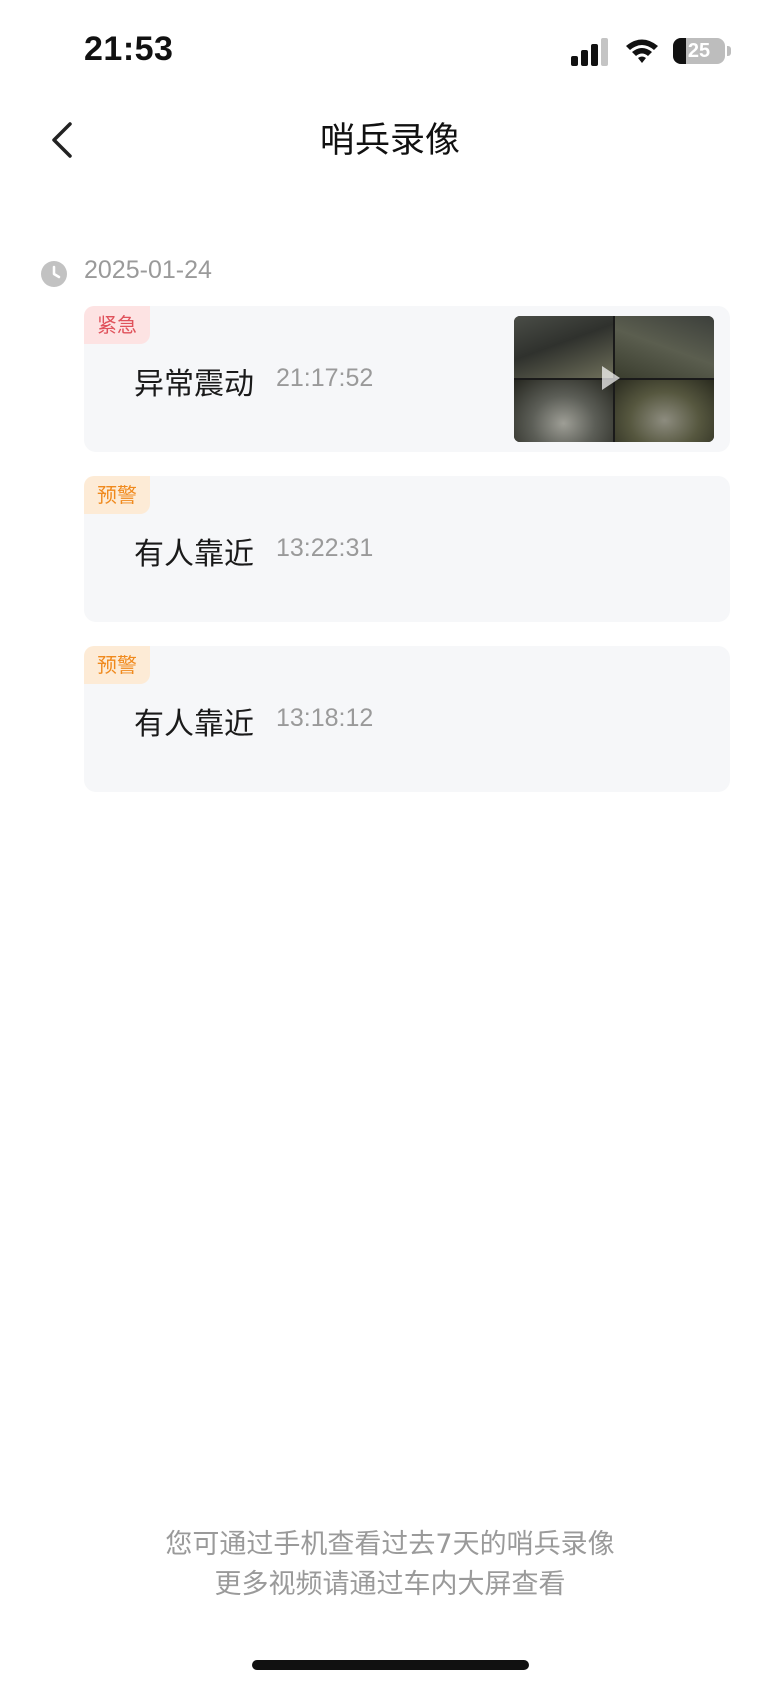  Describe the element at coordinates (325, 378) in the screenshot. I see `event-time: 21:17:52` at that location.